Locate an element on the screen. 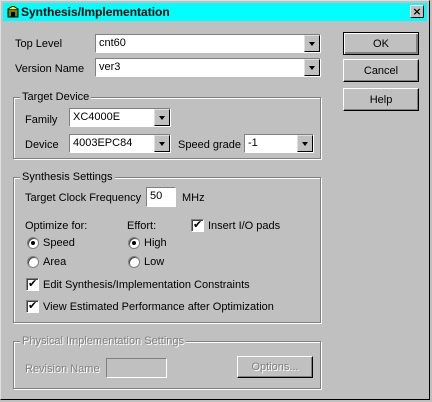 This screenshot has height=402, width=432. help-button-label: Help is located at coordinates (381, 99).